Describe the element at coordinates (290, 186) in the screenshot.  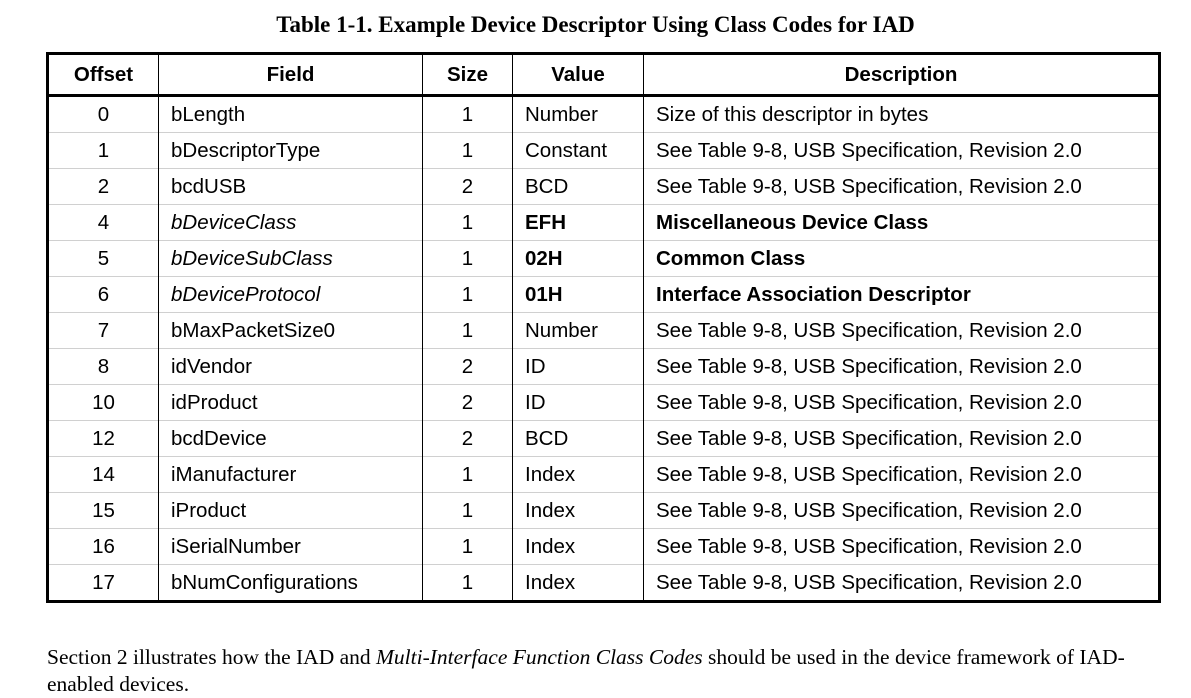
I see `cell-field: bcdUSB` at that location.